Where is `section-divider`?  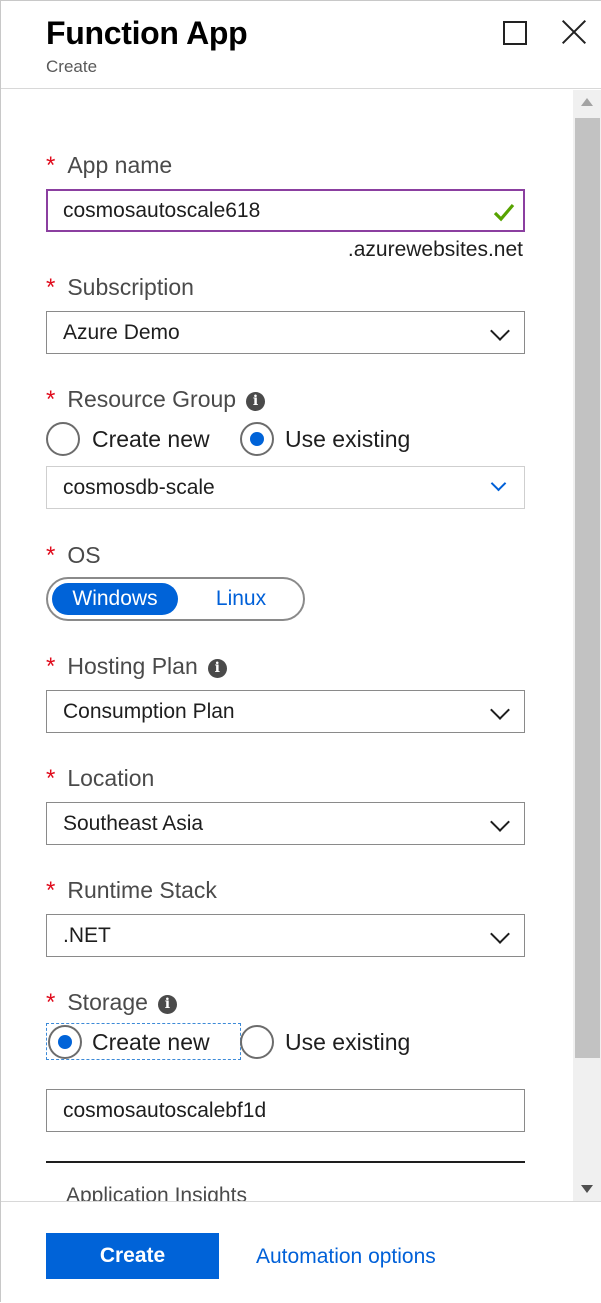 section-divider is located at coordinates (285, 1162).